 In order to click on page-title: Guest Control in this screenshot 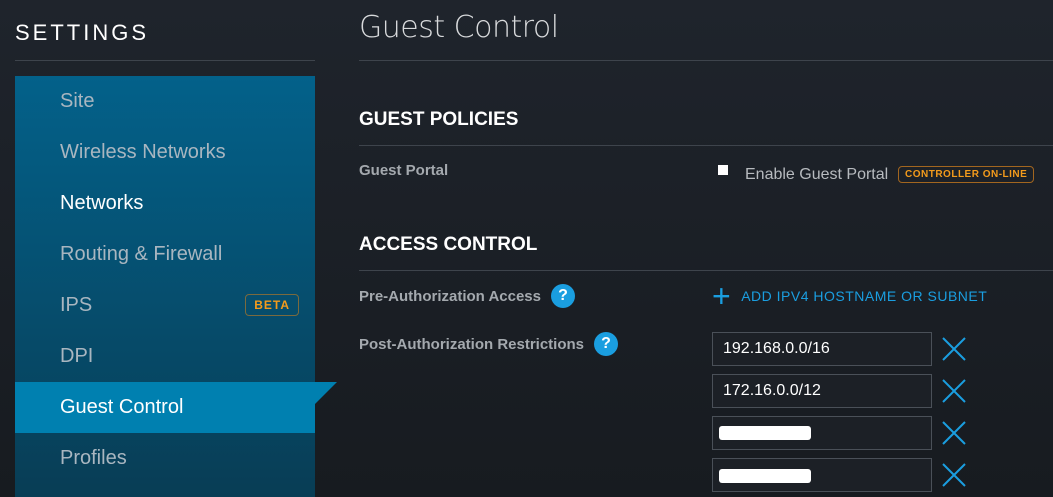, I will do `click(459, 27)`.